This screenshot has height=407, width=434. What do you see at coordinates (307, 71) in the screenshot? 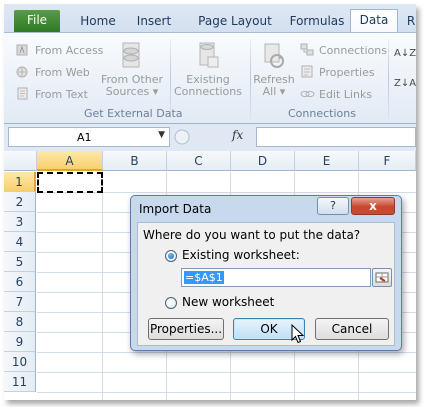
I see `properties-icon` at bounding box center [307, 71].